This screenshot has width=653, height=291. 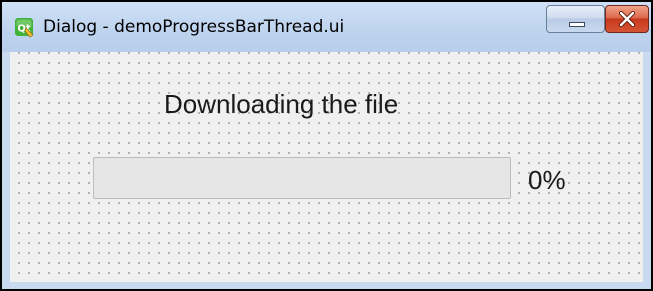 I want to click on close-button, so click(x=627, y=19).